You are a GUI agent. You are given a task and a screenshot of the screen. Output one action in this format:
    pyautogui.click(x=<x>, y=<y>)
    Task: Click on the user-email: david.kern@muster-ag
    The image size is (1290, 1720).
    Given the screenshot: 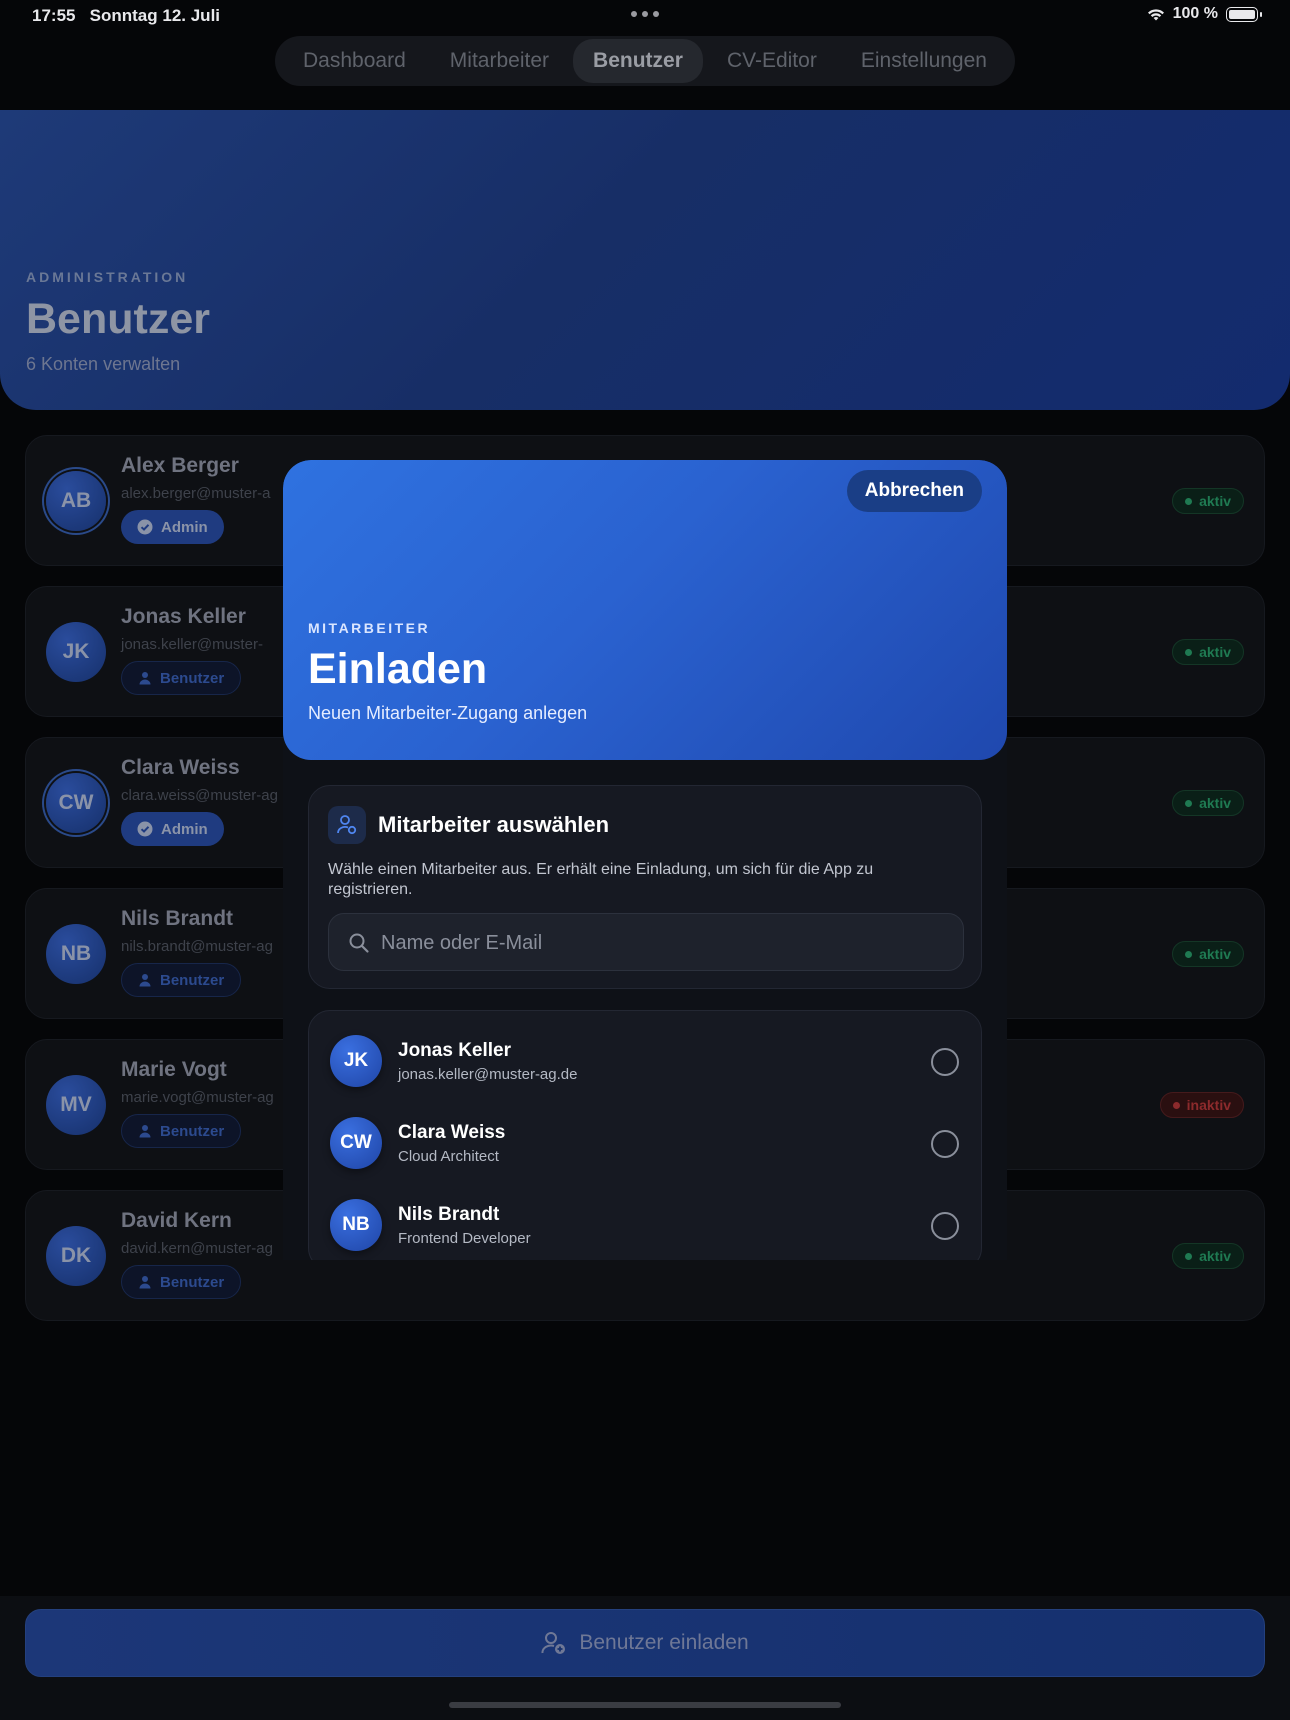 What is the action you would take?
    pyautogui.click(x=197, y=1248)
    